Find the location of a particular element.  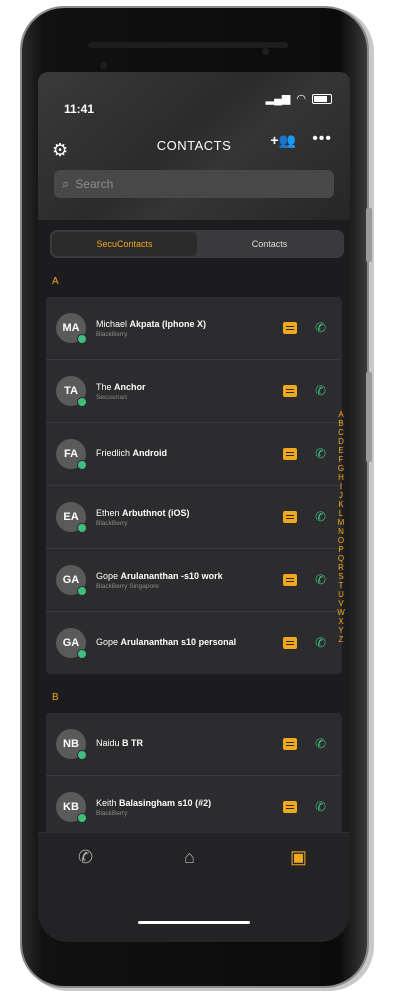

index-letter: I is located at coordinates (341, 486).